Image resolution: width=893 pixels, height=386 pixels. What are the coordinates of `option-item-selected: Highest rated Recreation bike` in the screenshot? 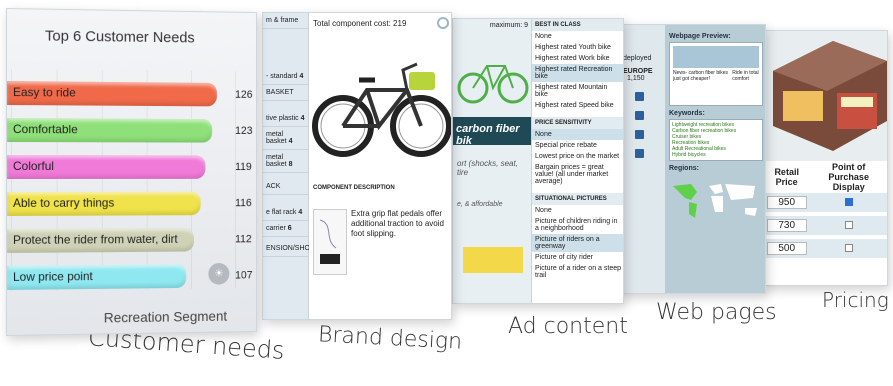 It's located at (577, 73).